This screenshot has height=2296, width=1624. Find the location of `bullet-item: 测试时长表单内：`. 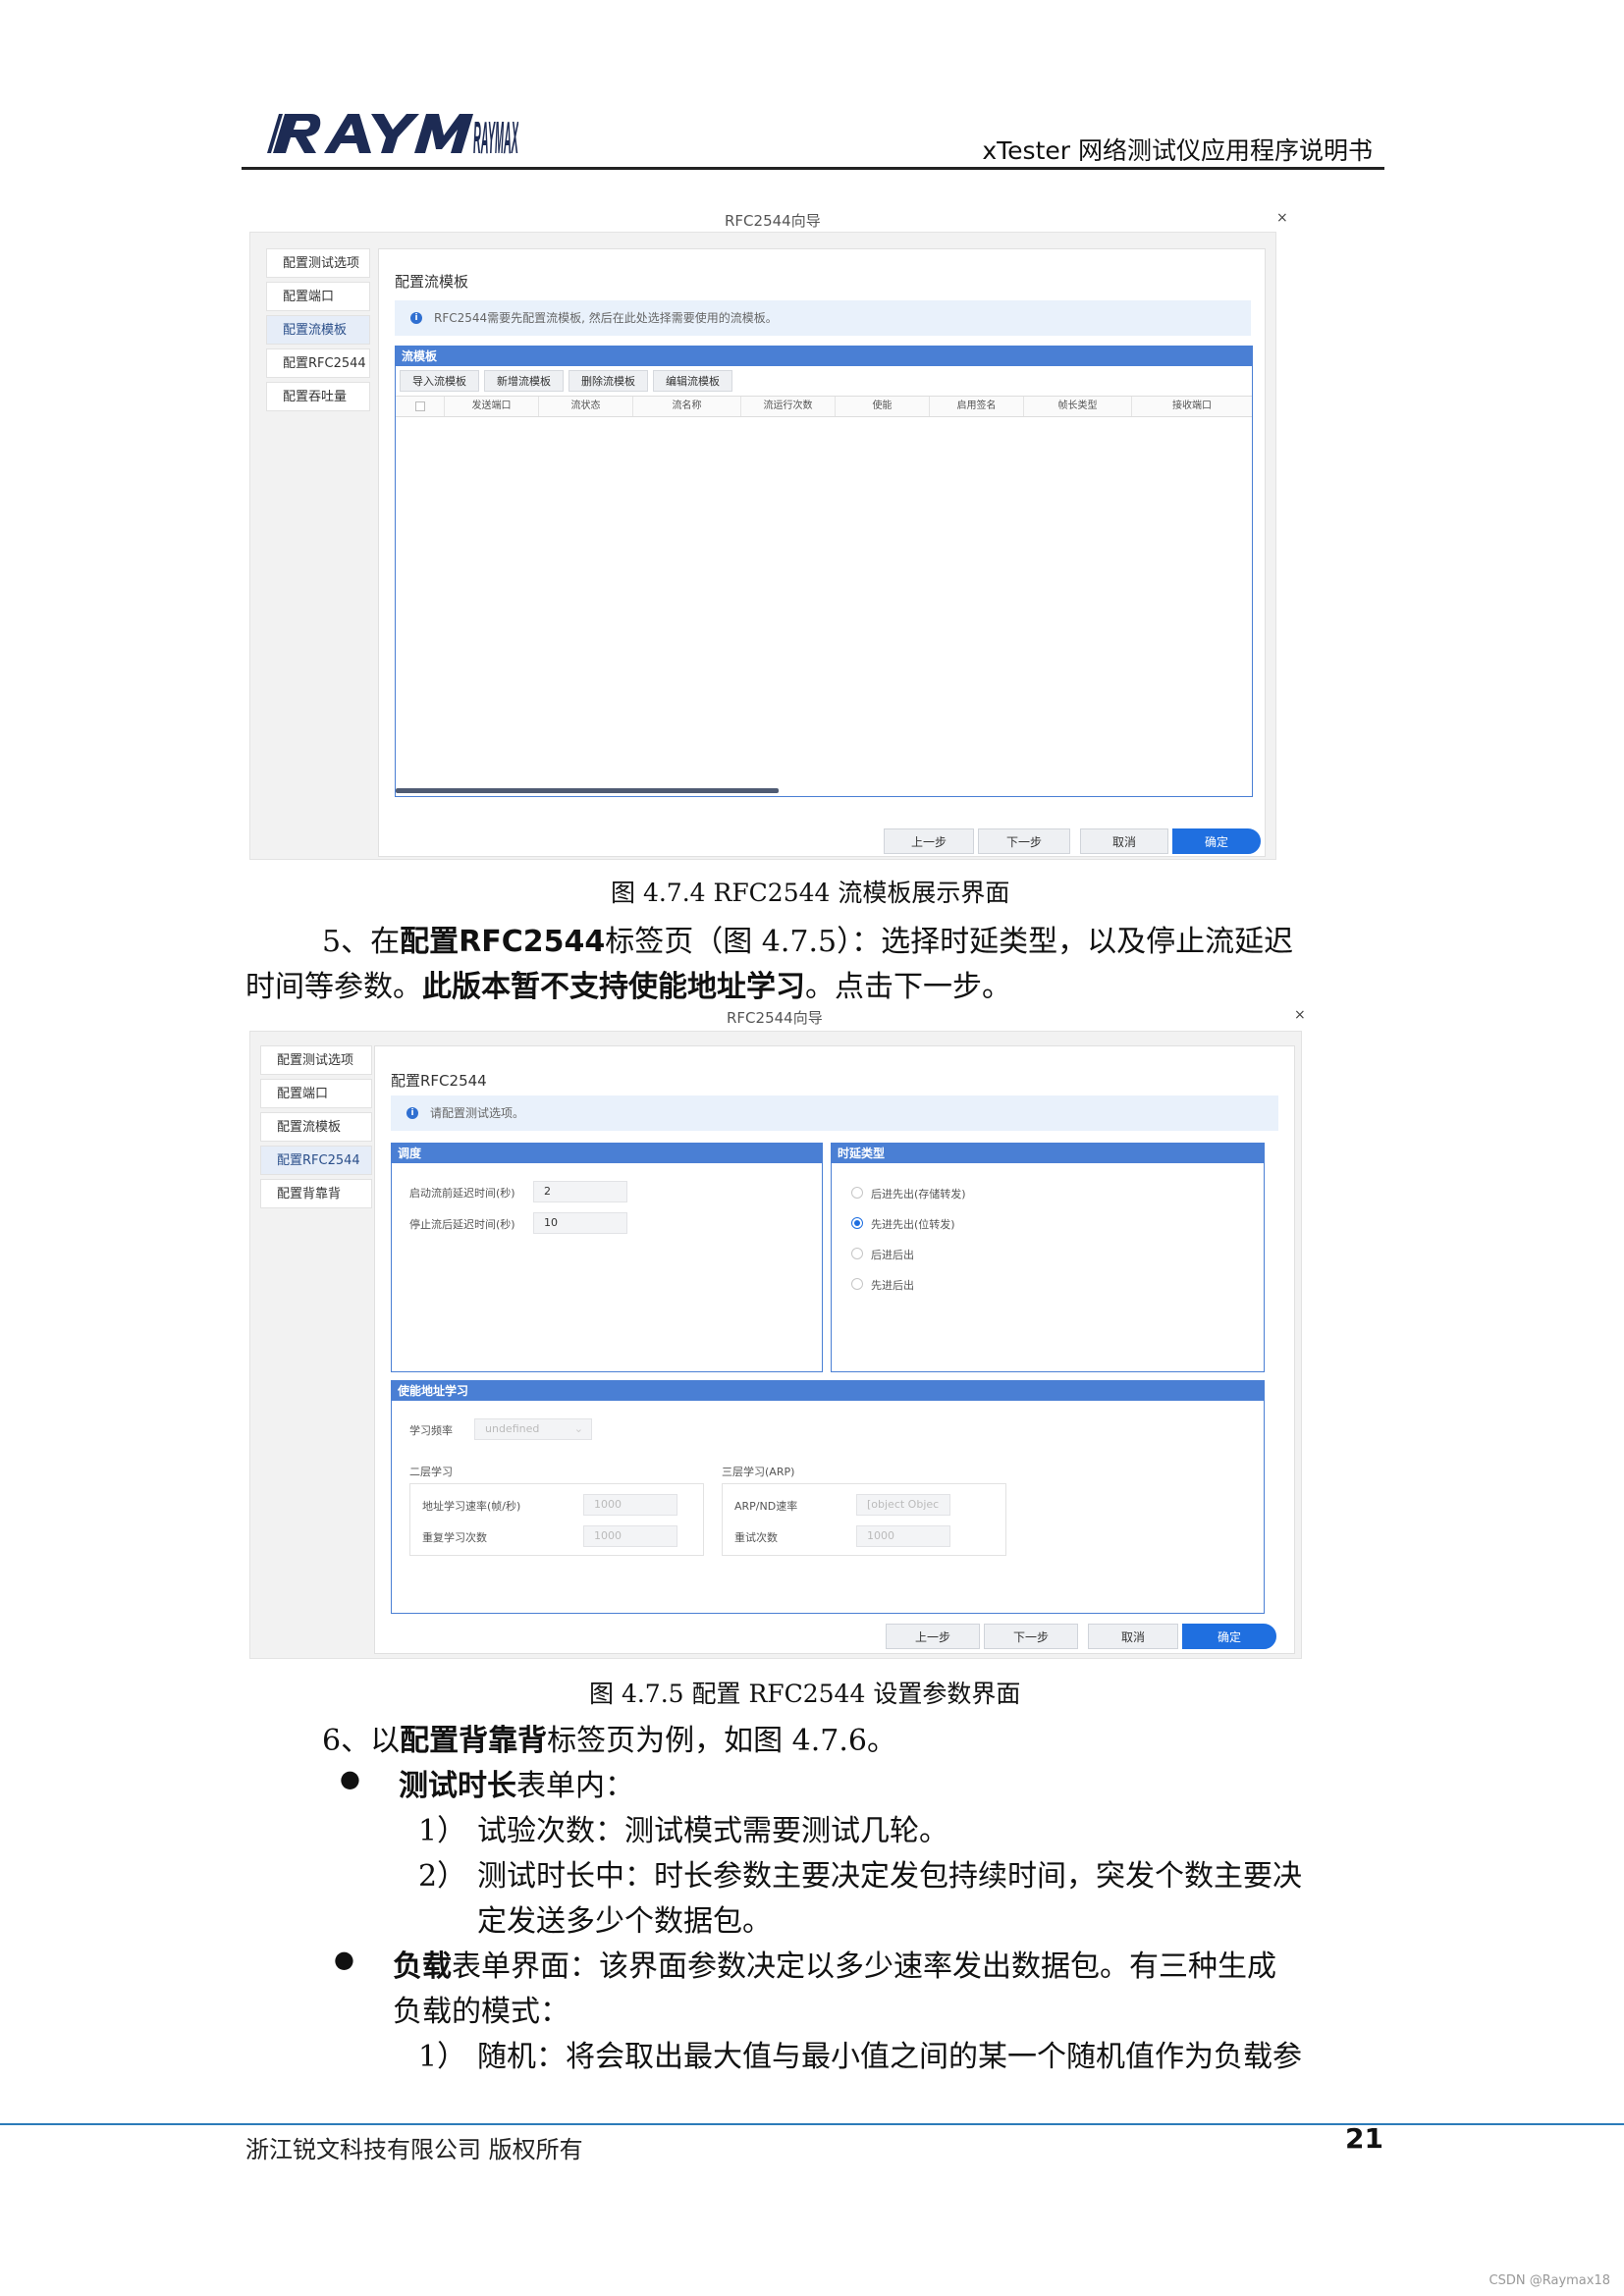

bullet-item: 测试时长表单内： is located at coordinates (516, 1782).